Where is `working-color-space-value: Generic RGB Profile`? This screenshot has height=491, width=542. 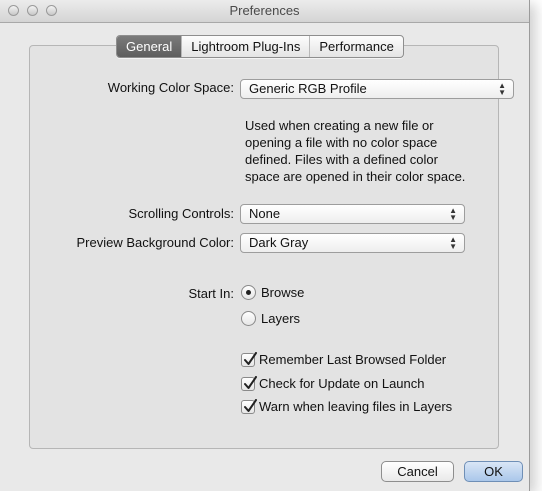
working-color-space-value: Generic RGB Profile is located at coordinates (308, 88).